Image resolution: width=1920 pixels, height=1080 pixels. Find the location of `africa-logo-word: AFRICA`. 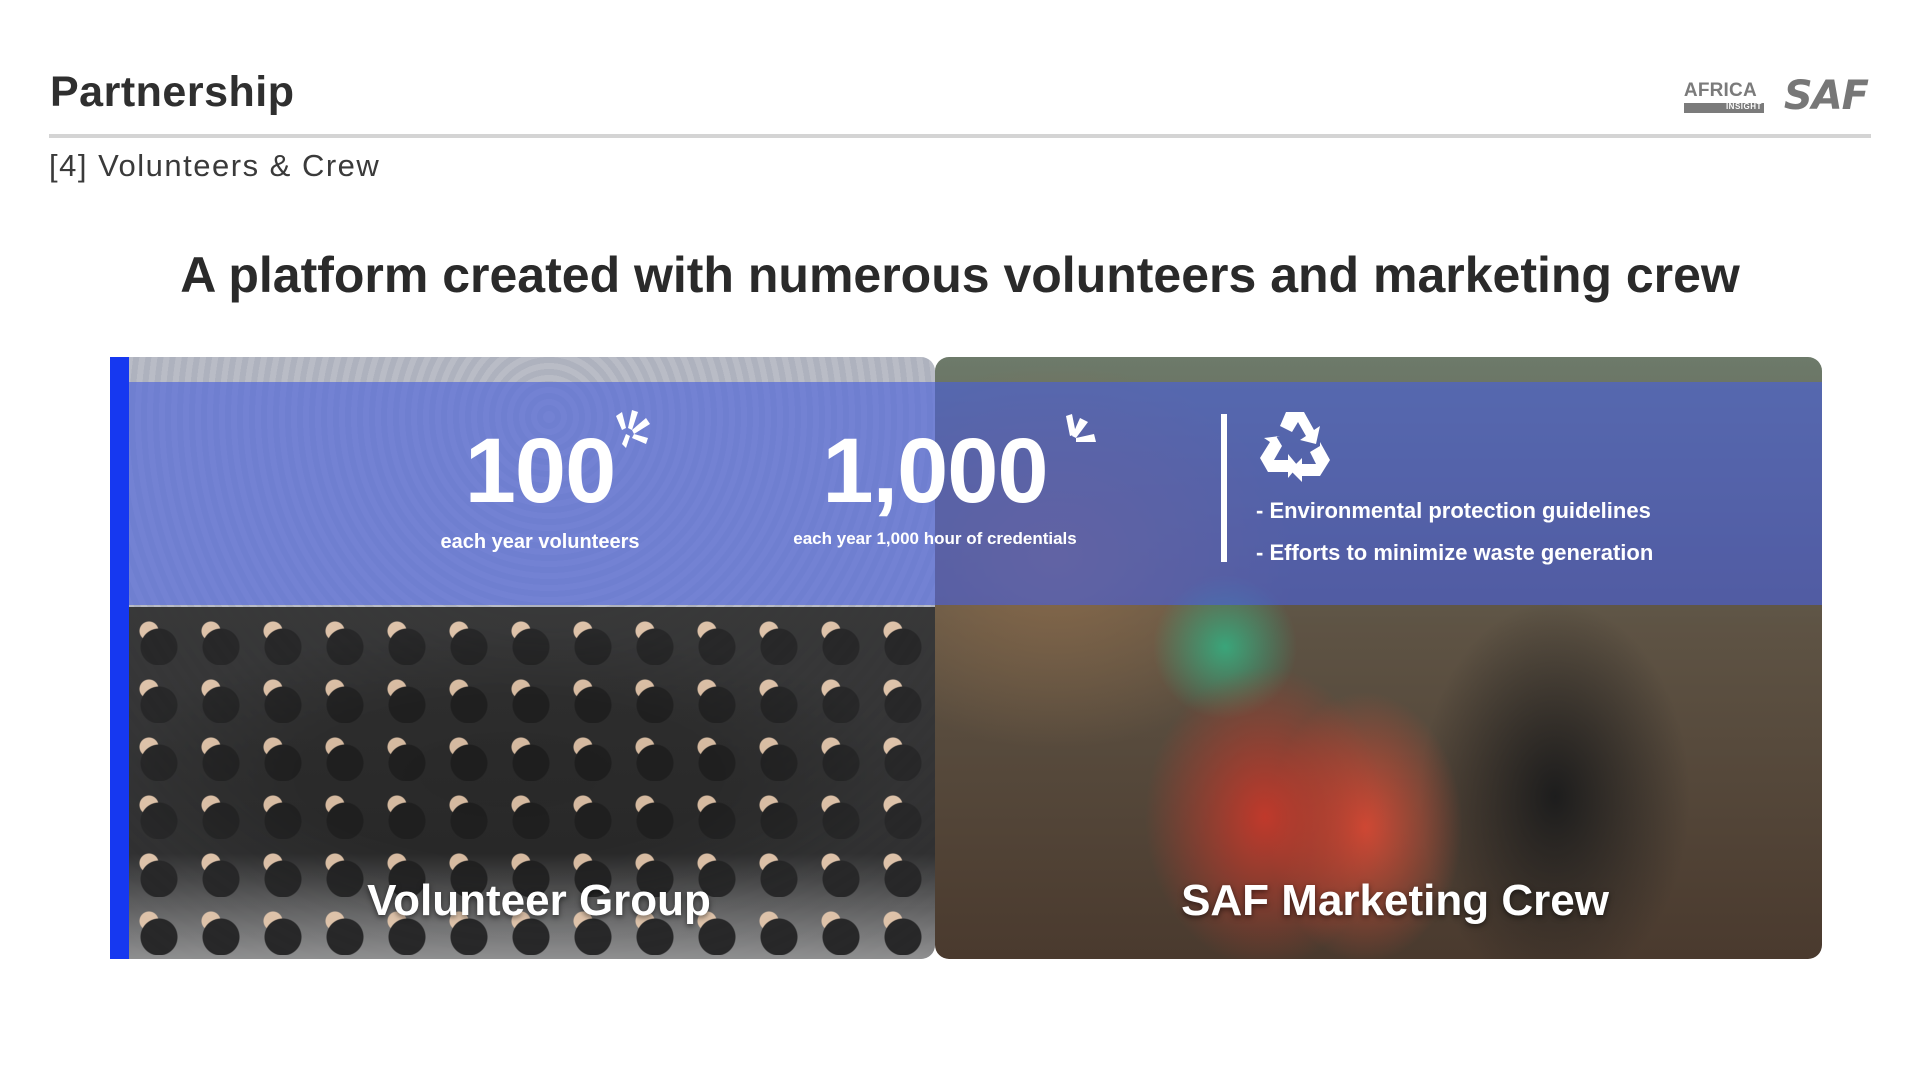

africa-logo-word: AFRICA is located at coordinates (1720, 90).